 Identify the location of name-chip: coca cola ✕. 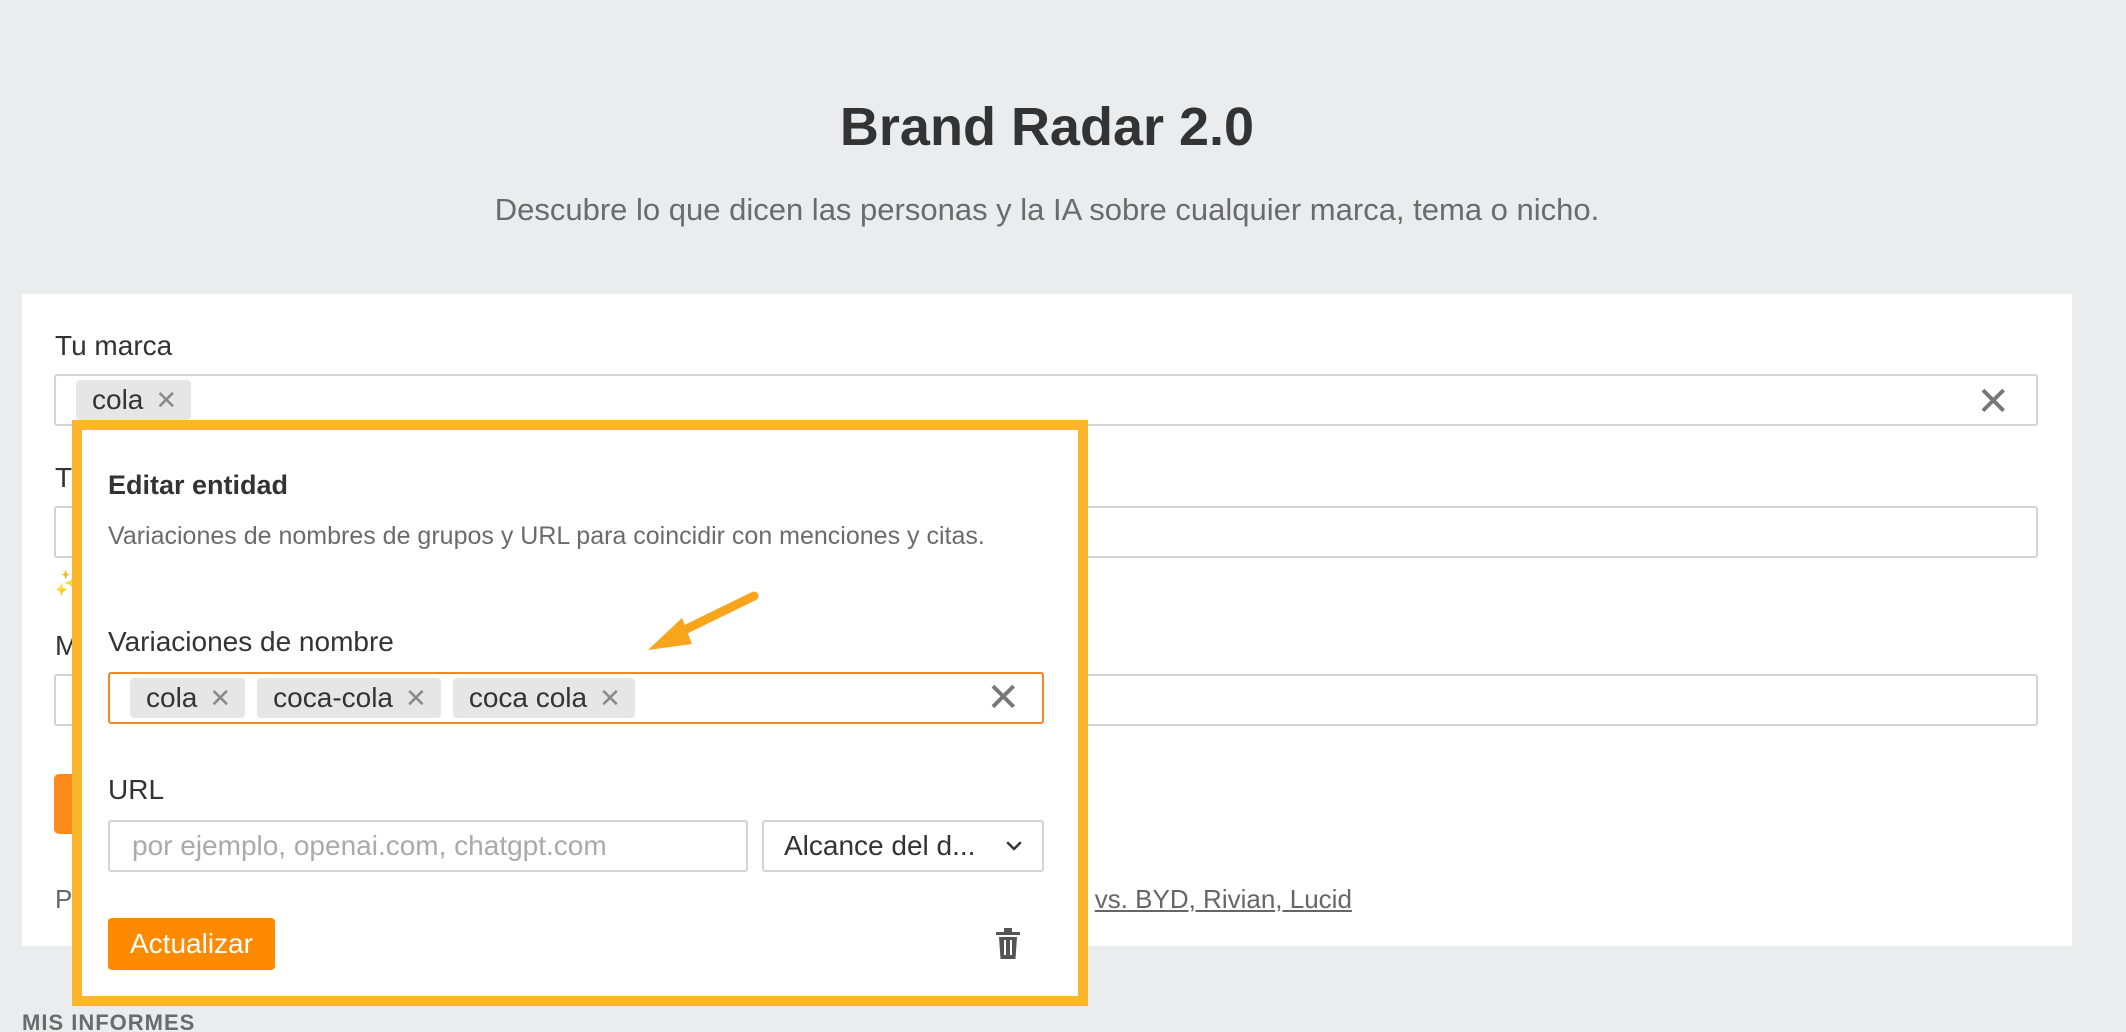
(543, 698).